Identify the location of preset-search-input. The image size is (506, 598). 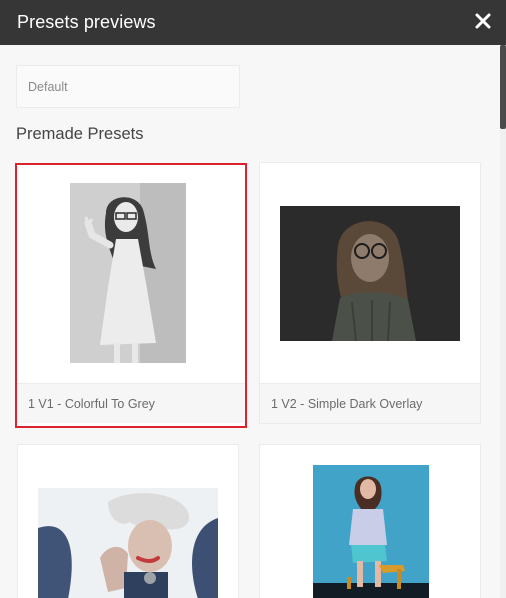
(128, 86).